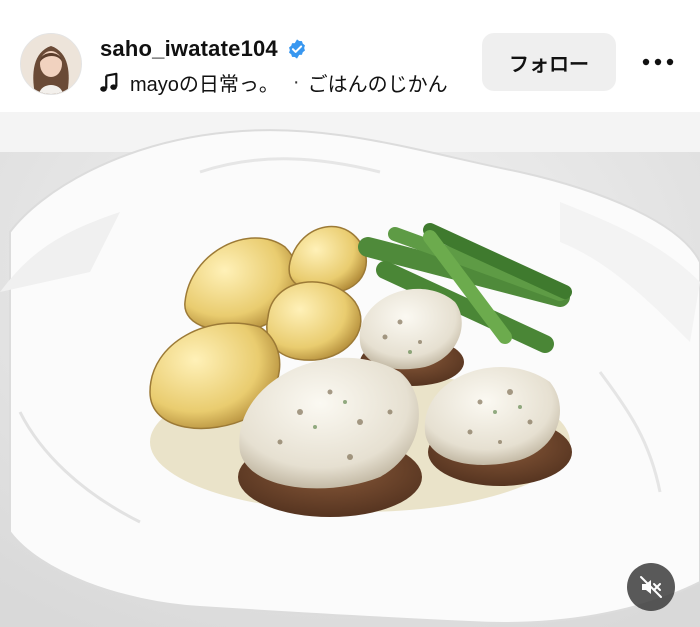 This screenshot has width=700, height=627. I want to click on username-row: saho_iwatate104, so click(204, 49).